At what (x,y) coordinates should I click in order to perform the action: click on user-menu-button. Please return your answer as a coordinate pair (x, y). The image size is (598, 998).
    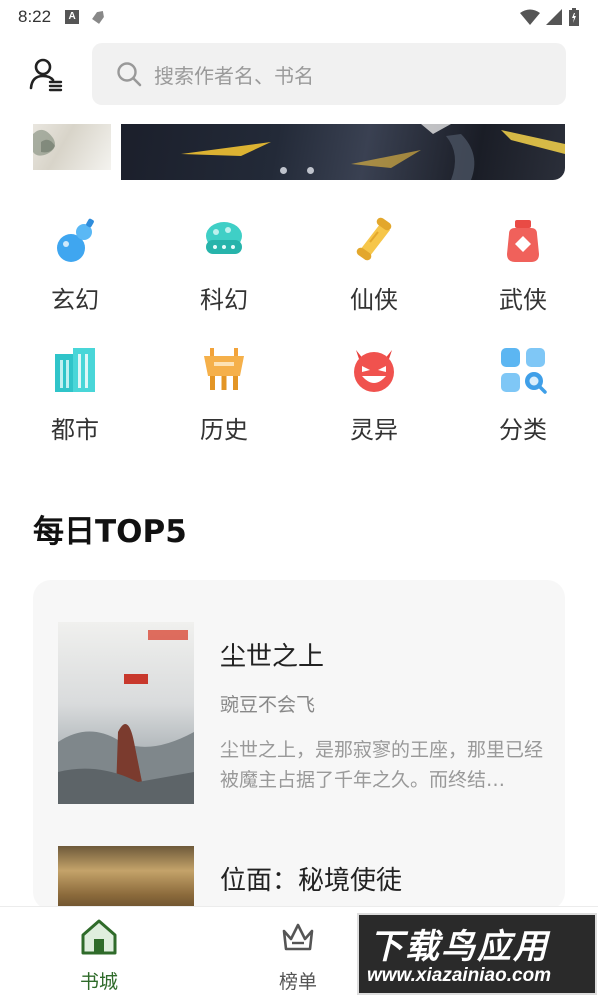
    Looking at the image, I should click on (48, 76).